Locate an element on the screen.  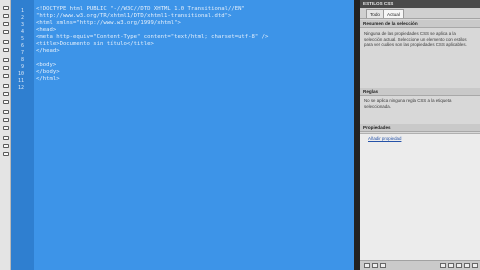
tab-all: Todo is located at coordinates (375, 13).